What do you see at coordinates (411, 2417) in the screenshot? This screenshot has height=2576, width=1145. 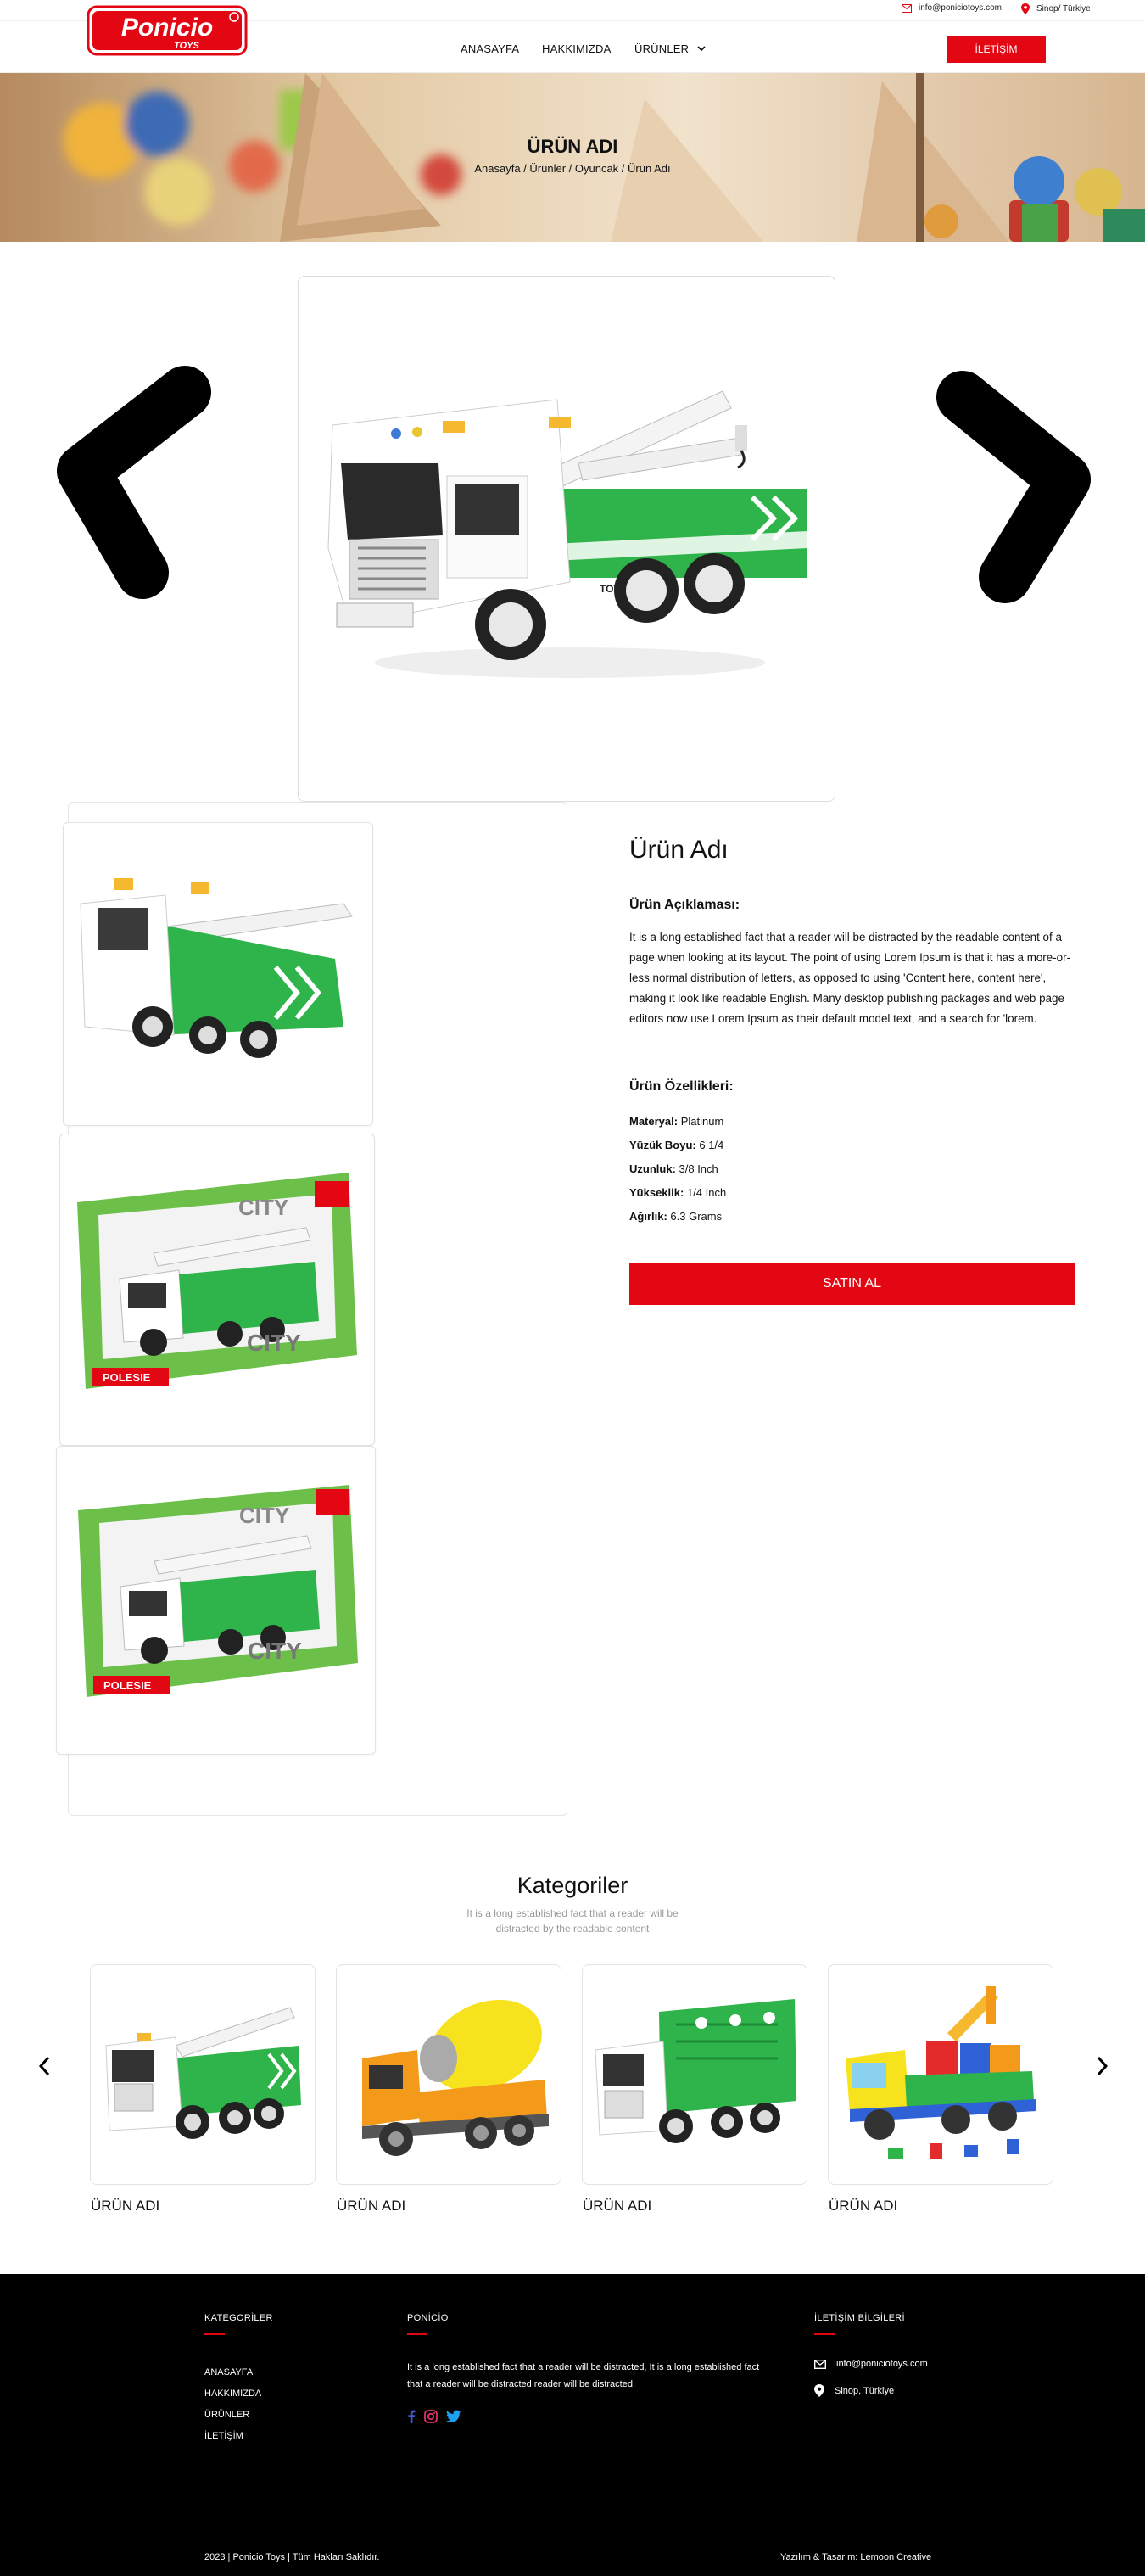 I see `facebook-icon` at bounding box center [411, 2417].